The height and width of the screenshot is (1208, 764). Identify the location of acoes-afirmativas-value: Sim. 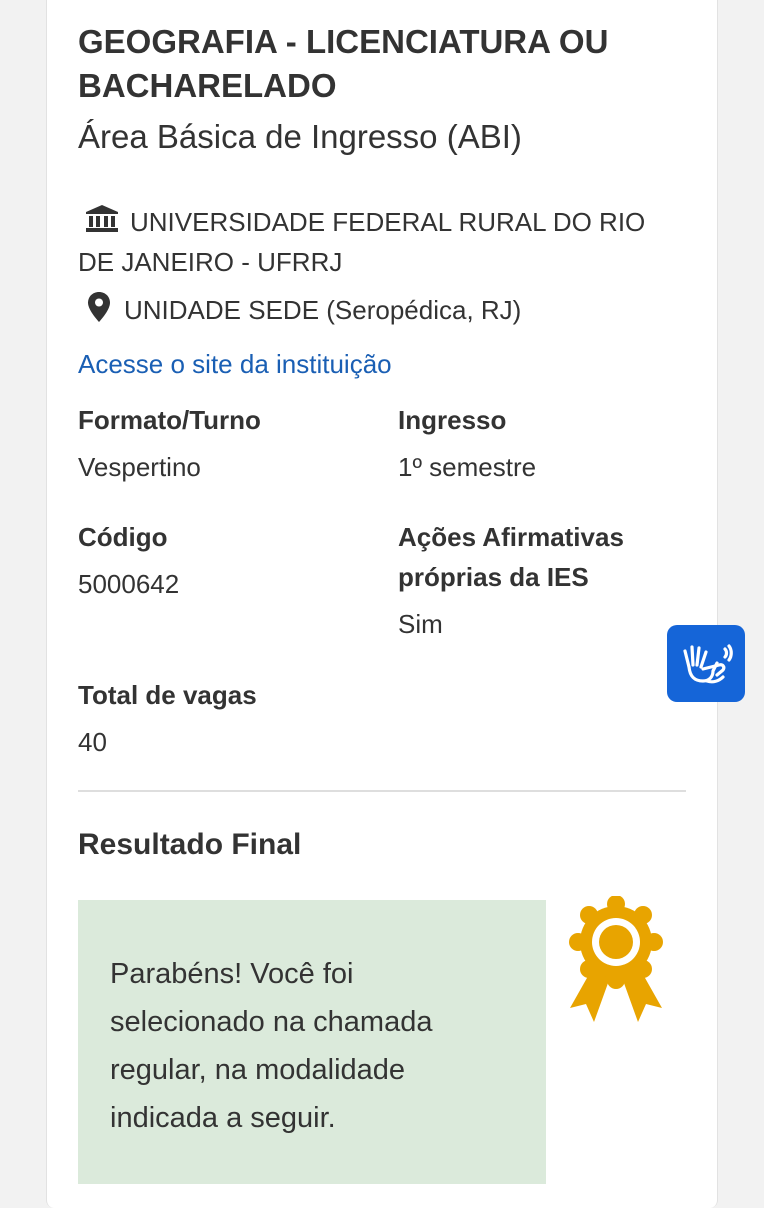
(420, 624).